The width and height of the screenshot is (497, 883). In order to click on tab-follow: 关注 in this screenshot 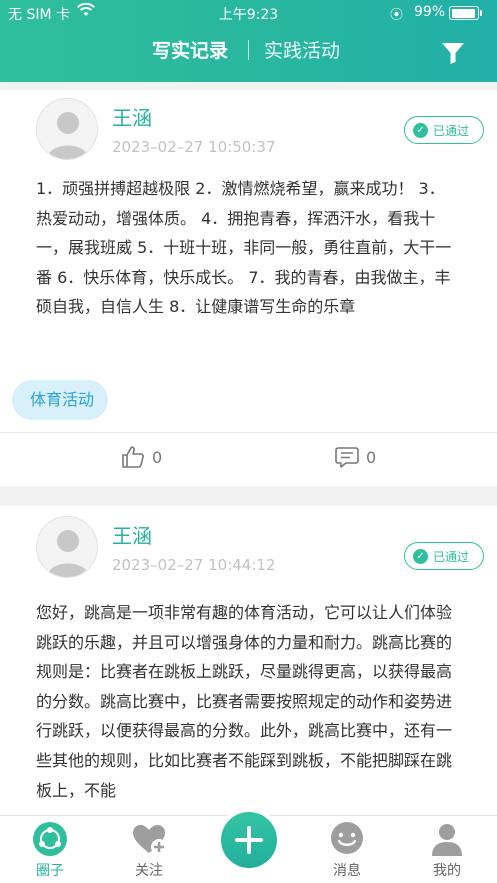, I will do `click(149, 849)`.